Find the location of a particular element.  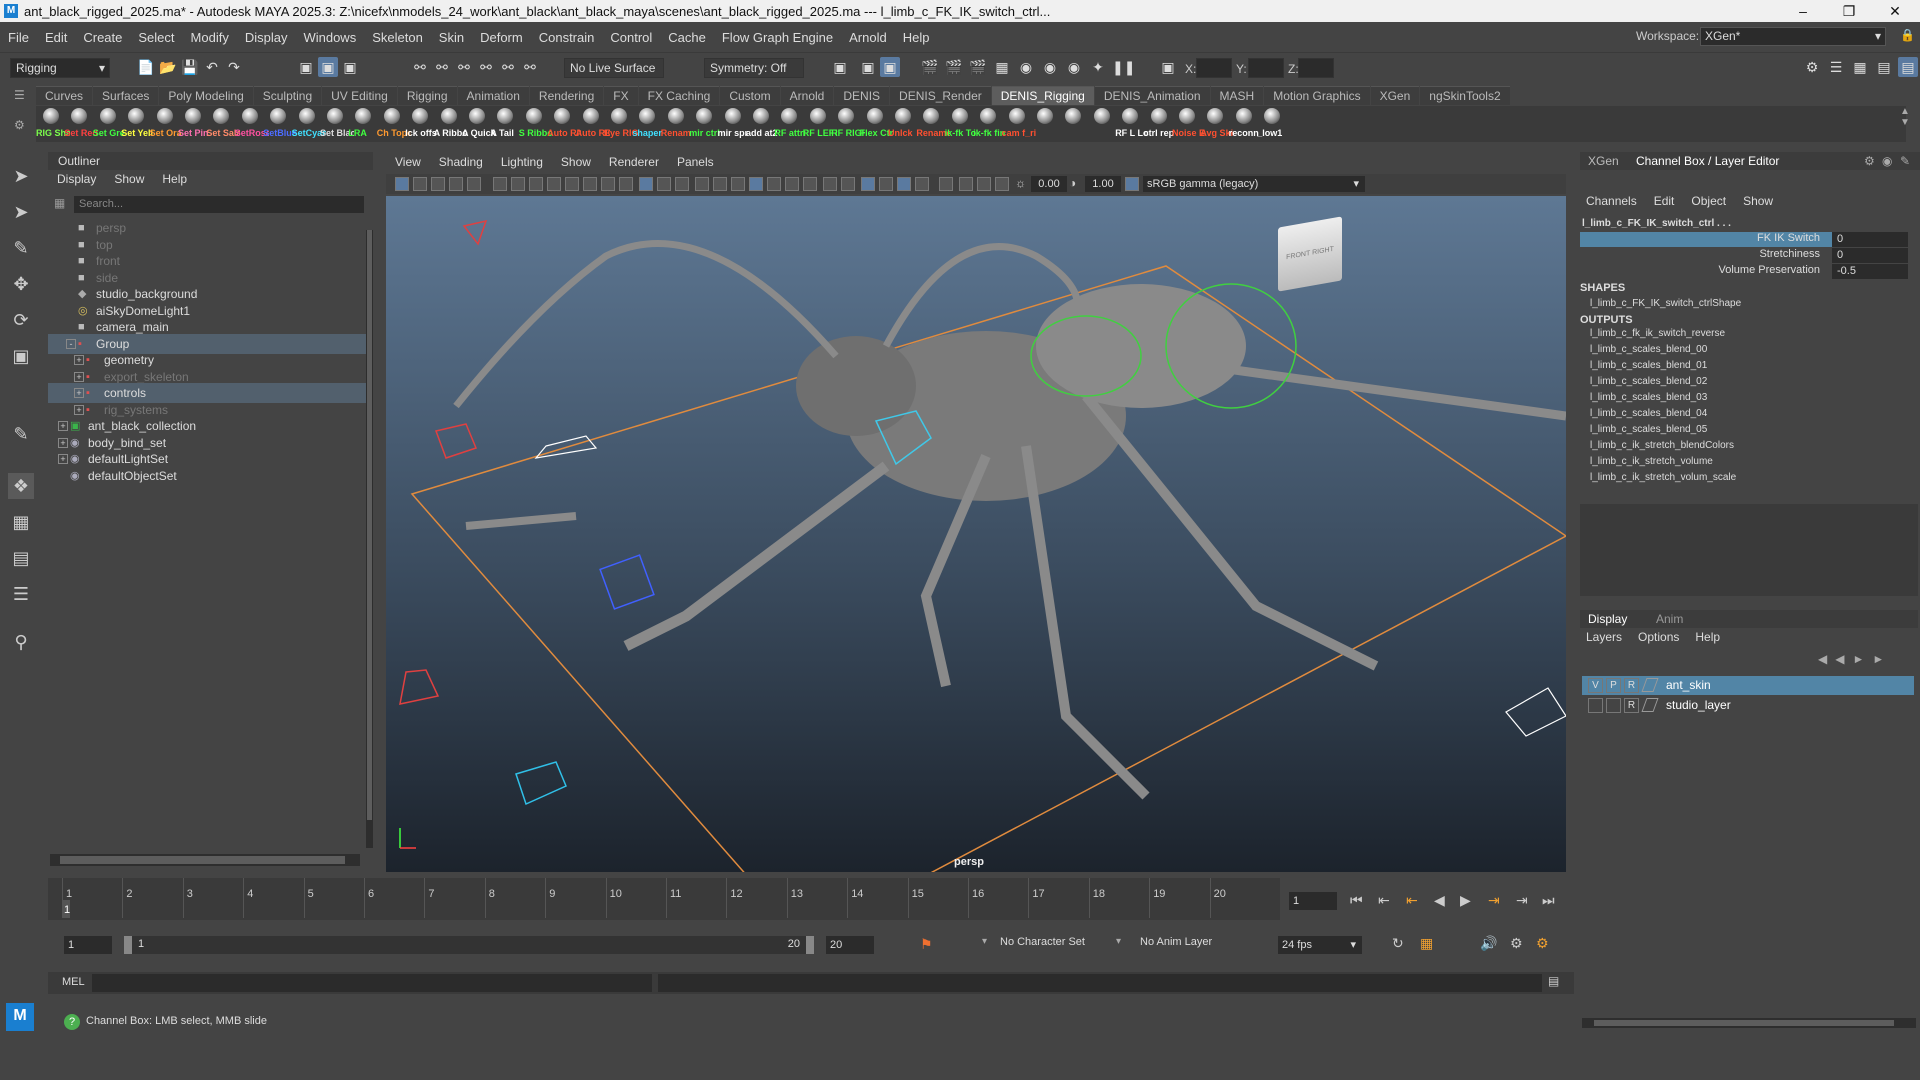

xray-joints-icon is located at coordinates (868, 184).